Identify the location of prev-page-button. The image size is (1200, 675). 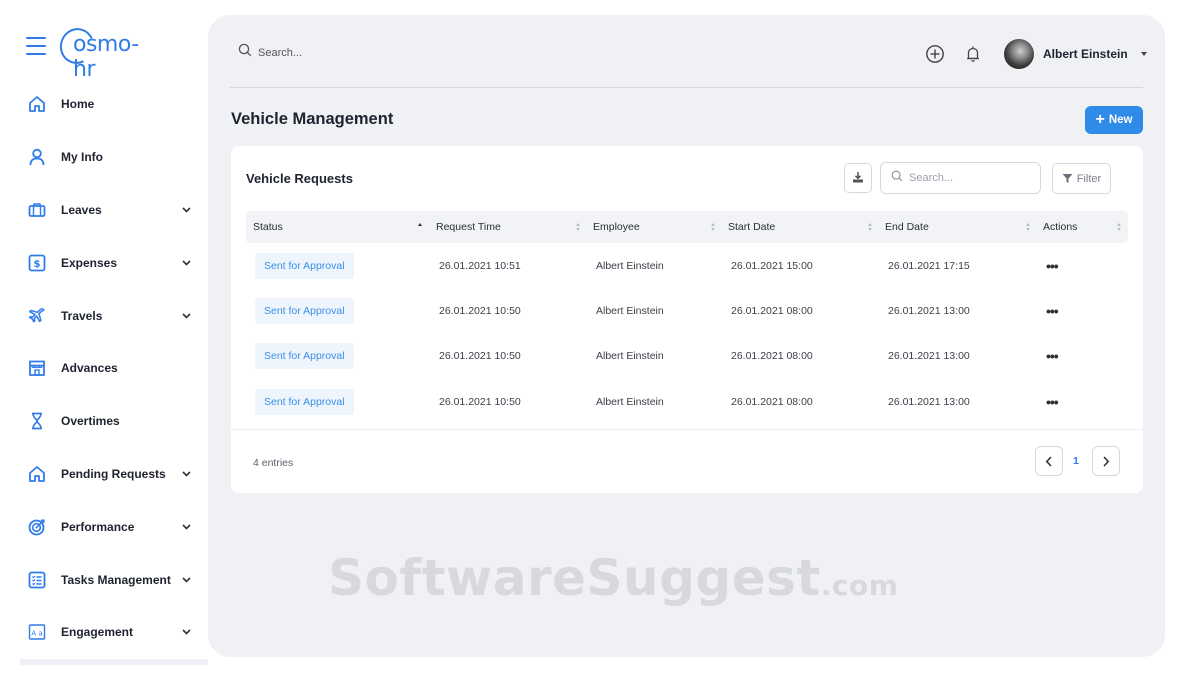
(1049, 461).